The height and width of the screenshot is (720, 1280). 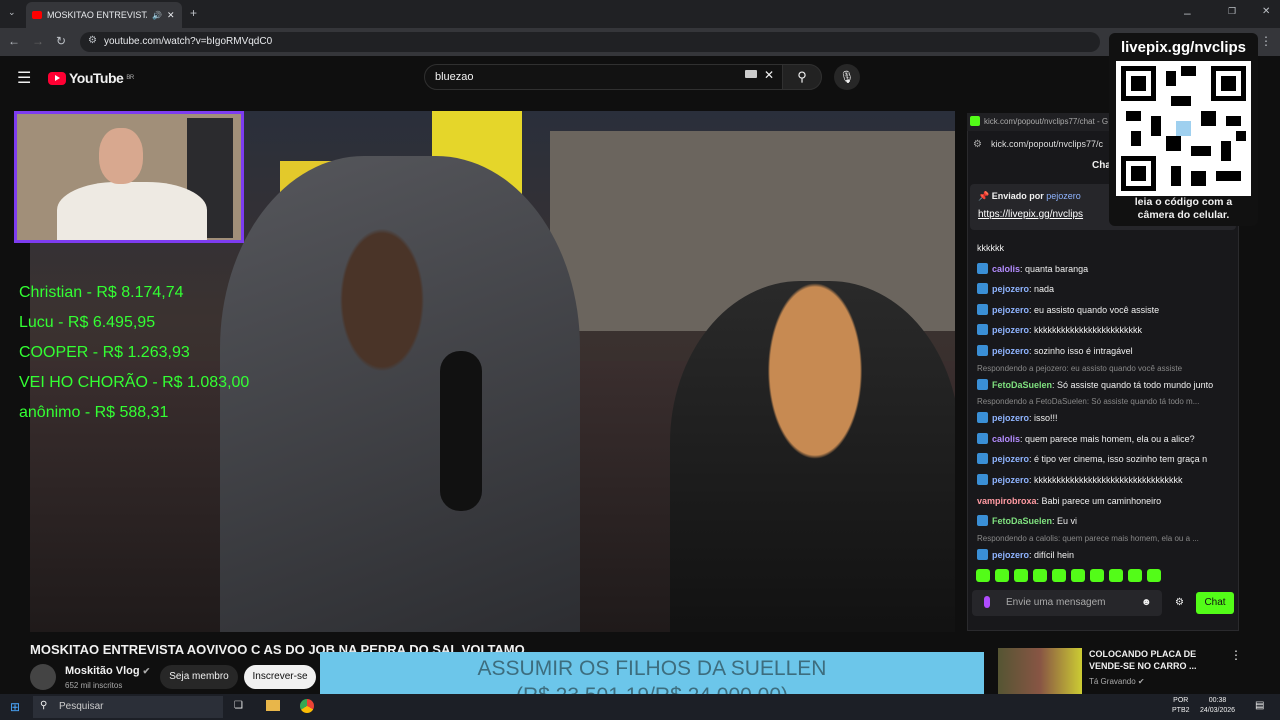 I want to click on menu-dots-icon: ⋮, so click(x=1266, y=41).